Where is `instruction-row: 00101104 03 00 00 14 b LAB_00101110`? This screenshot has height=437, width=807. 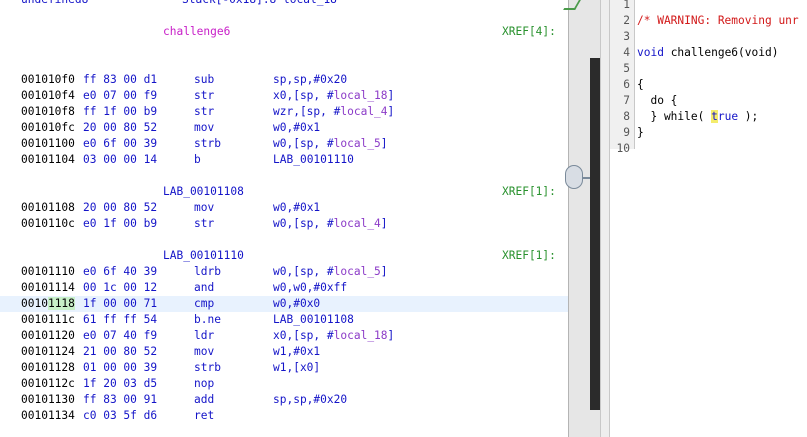
instruction-row: 00101104 03 00 00 14 b LAB_00101110 is located at coordinates (284, 160).